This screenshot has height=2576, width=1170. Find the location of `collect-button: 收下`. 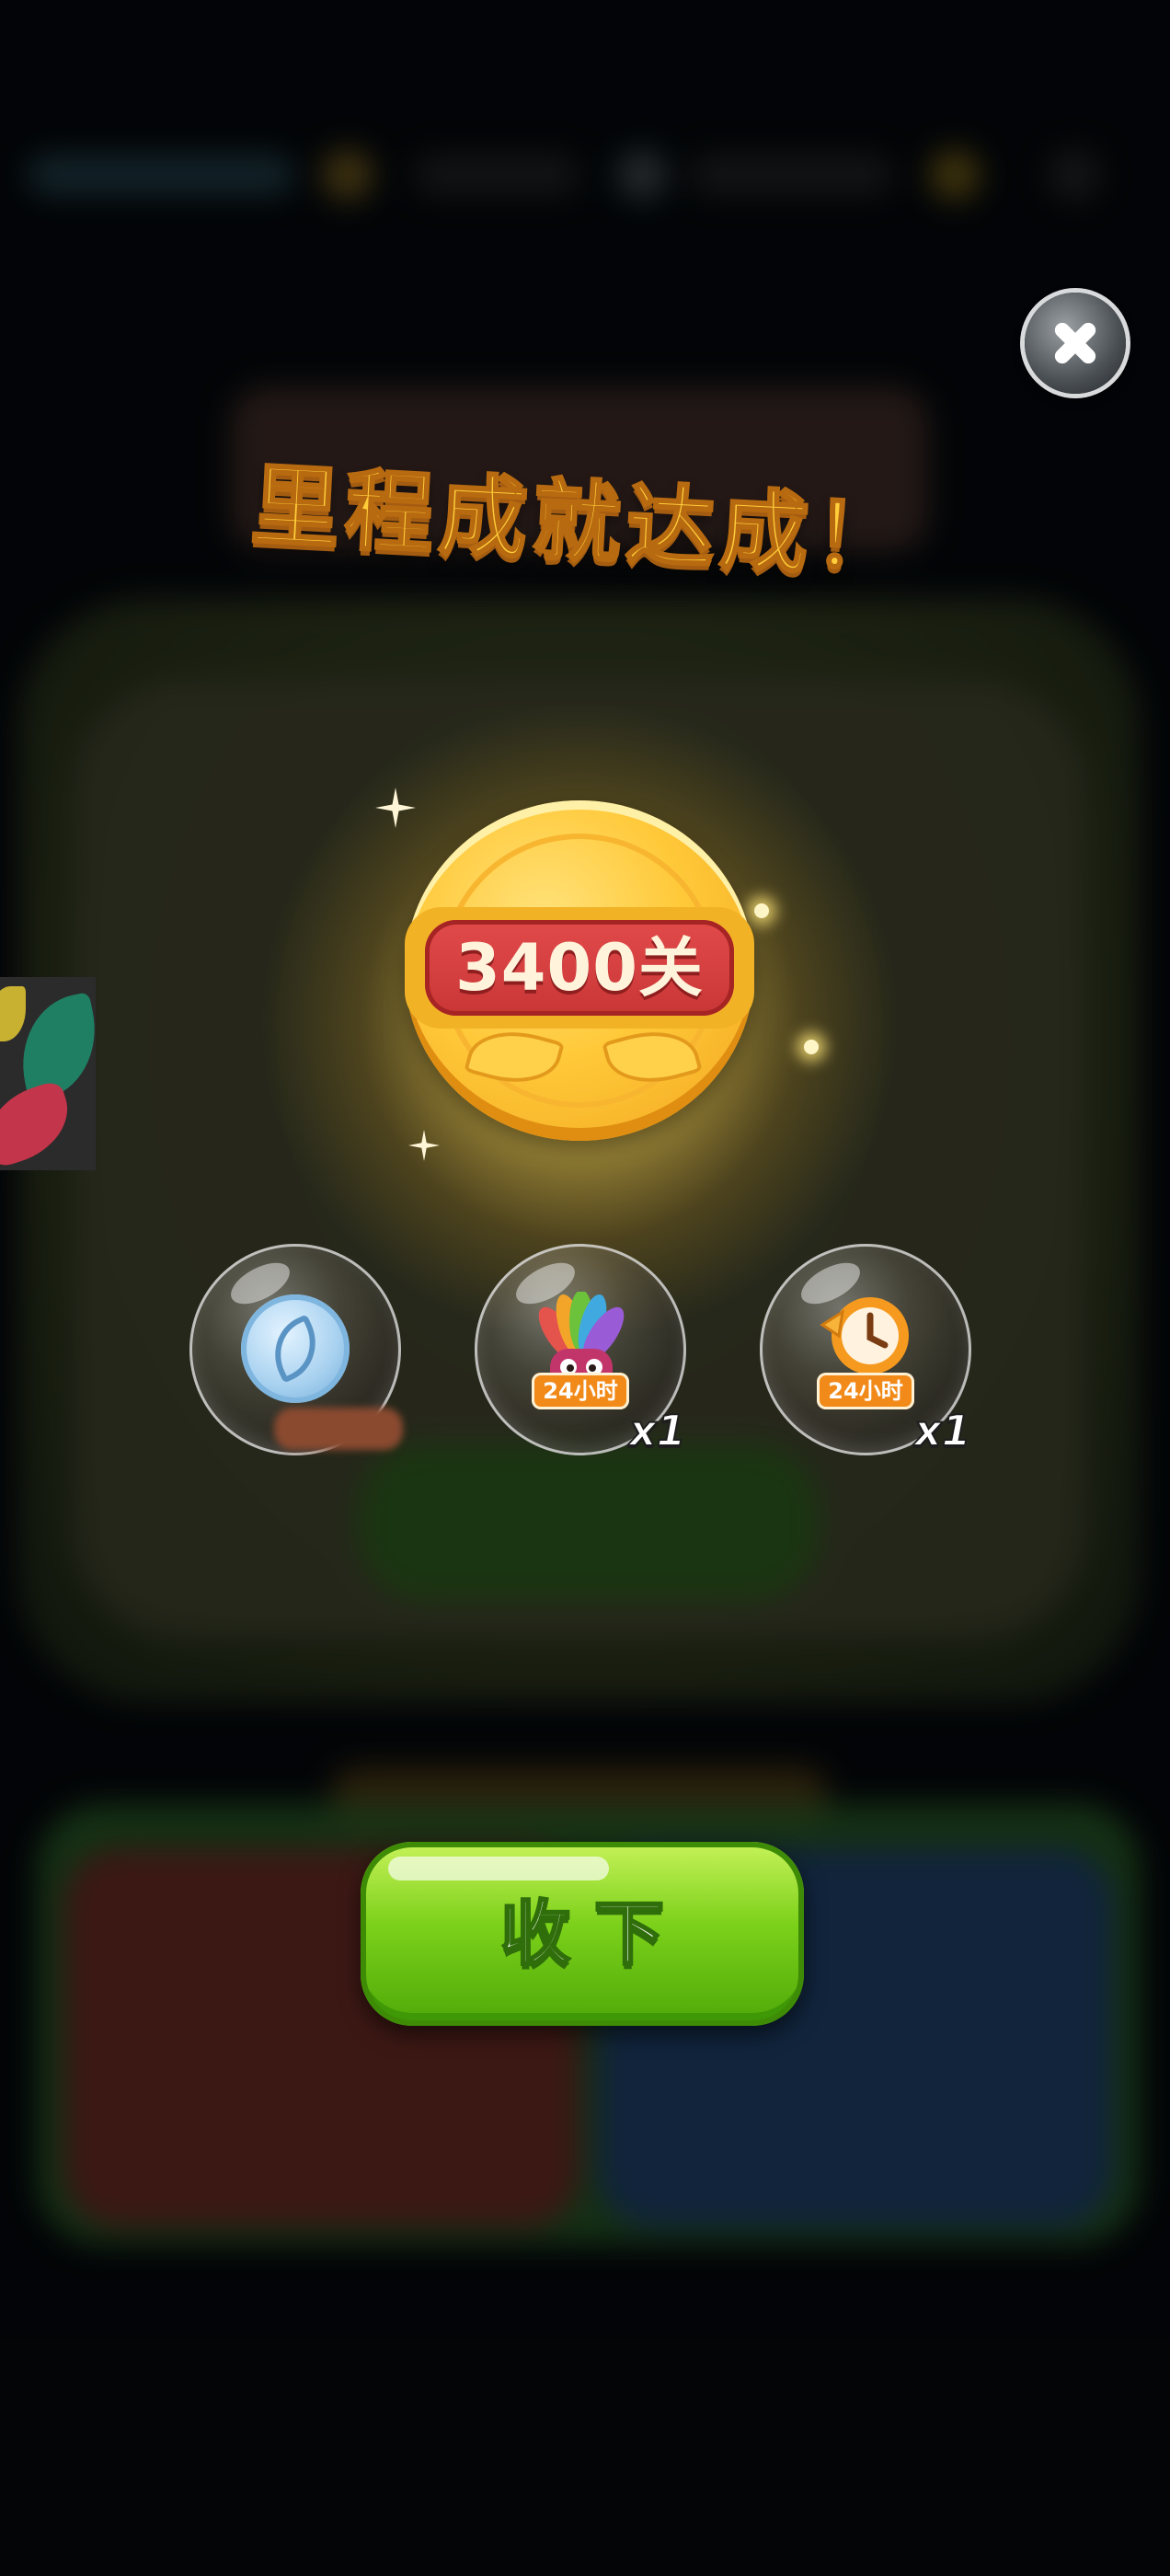

collect-button: 收下 is located at coordinates (582, 1934).